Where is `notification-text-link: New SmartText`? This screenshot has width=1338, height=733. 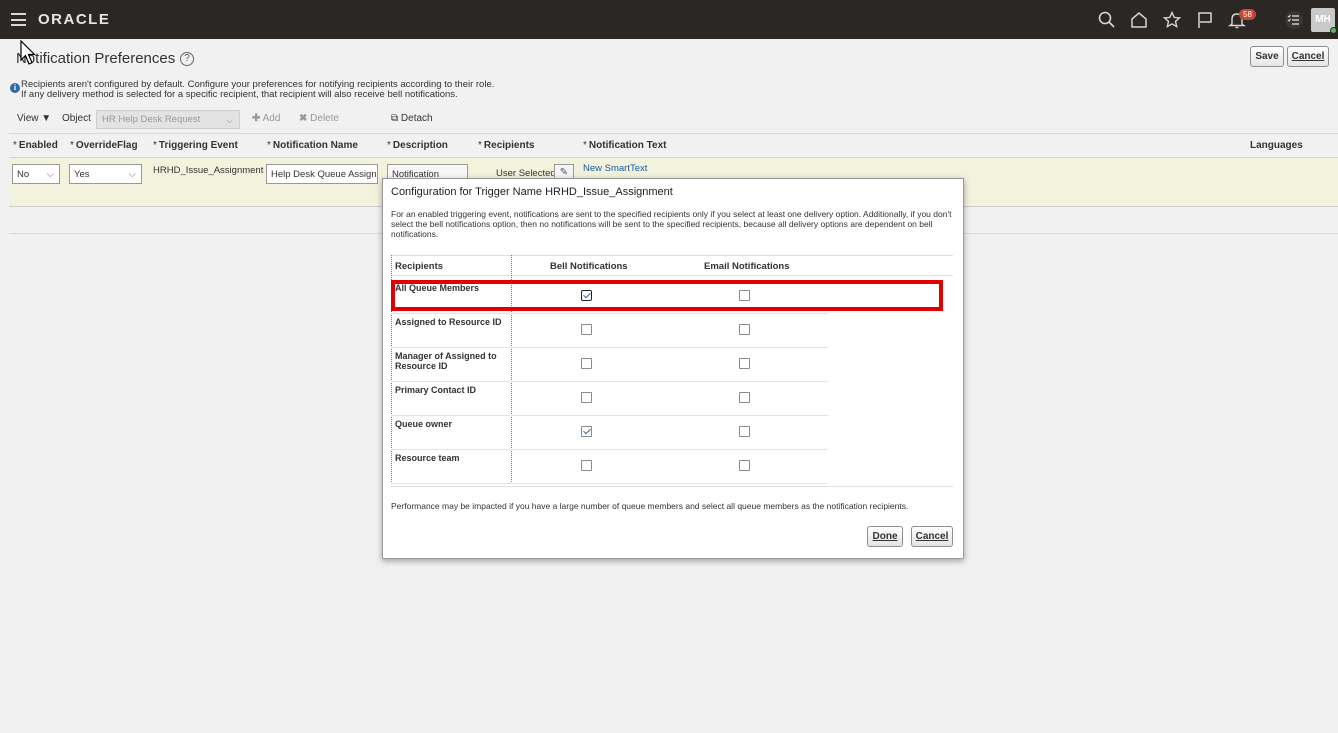
notification-text-link: New SmartText is located at coordinates (615, 168).